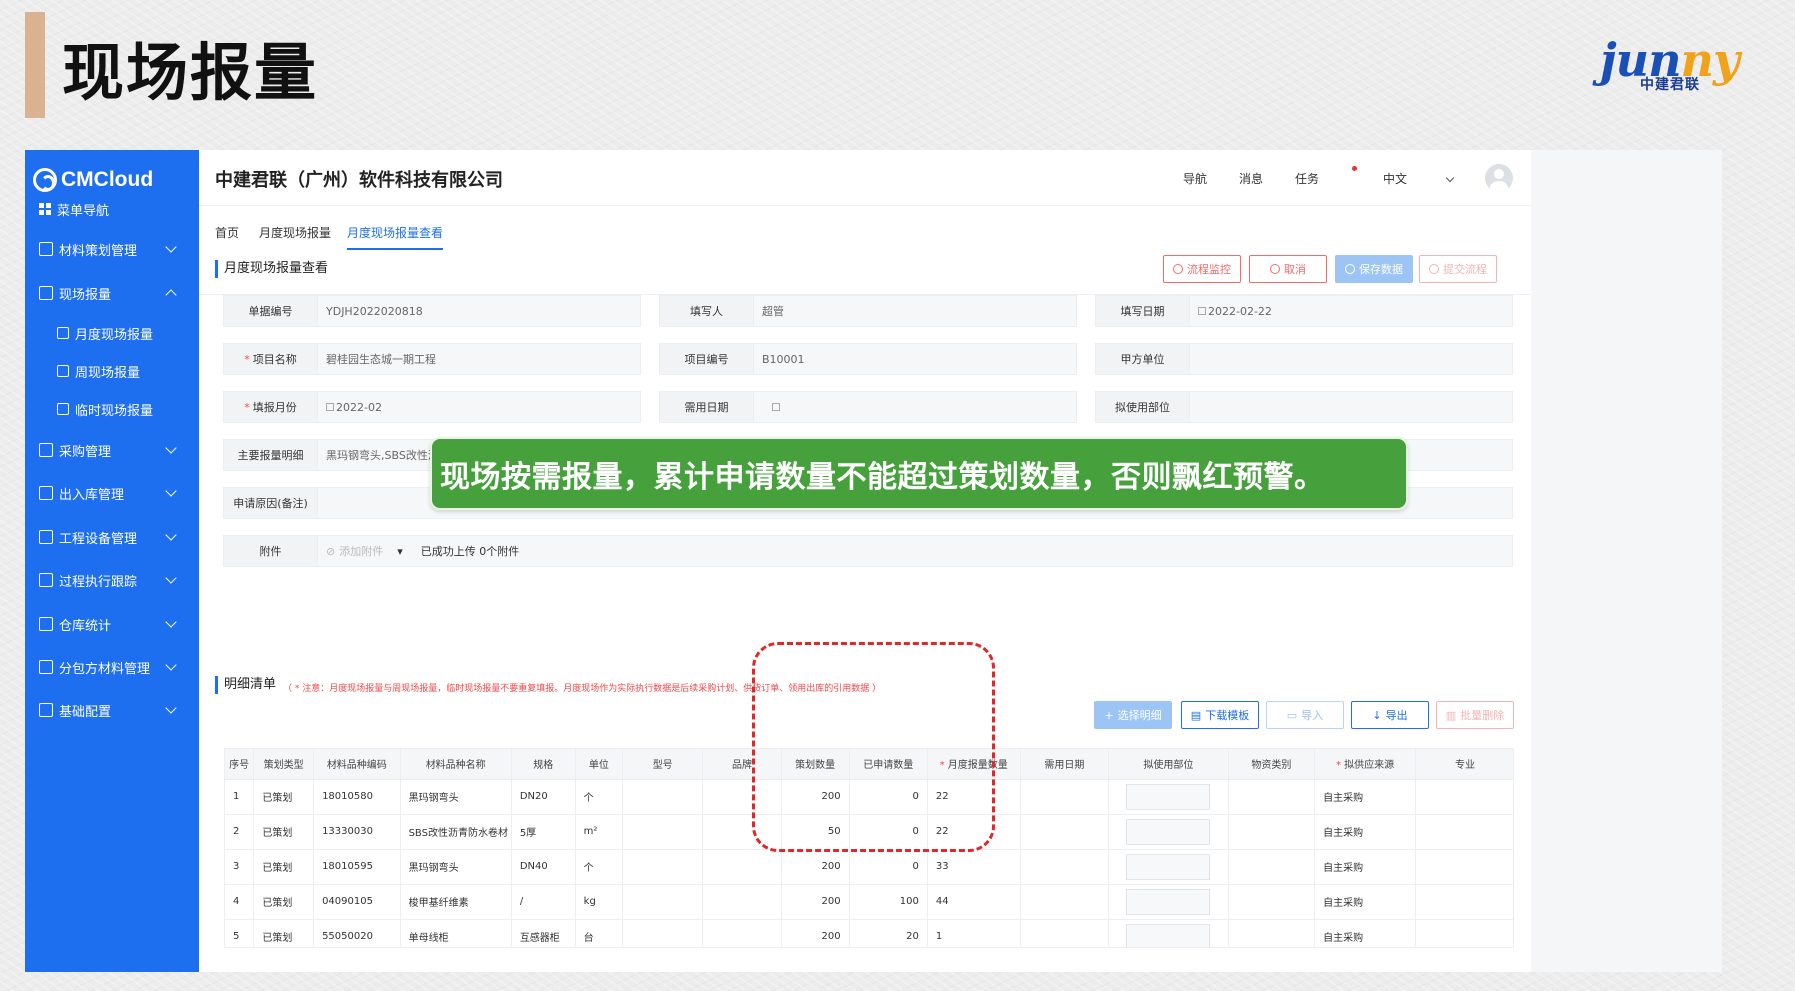 The width and height of the screenshot is (1795, 991). What do you see at coordinates (1499, 178) in the screenshot?
I see `avatar` at bounding box center [1499, 178].